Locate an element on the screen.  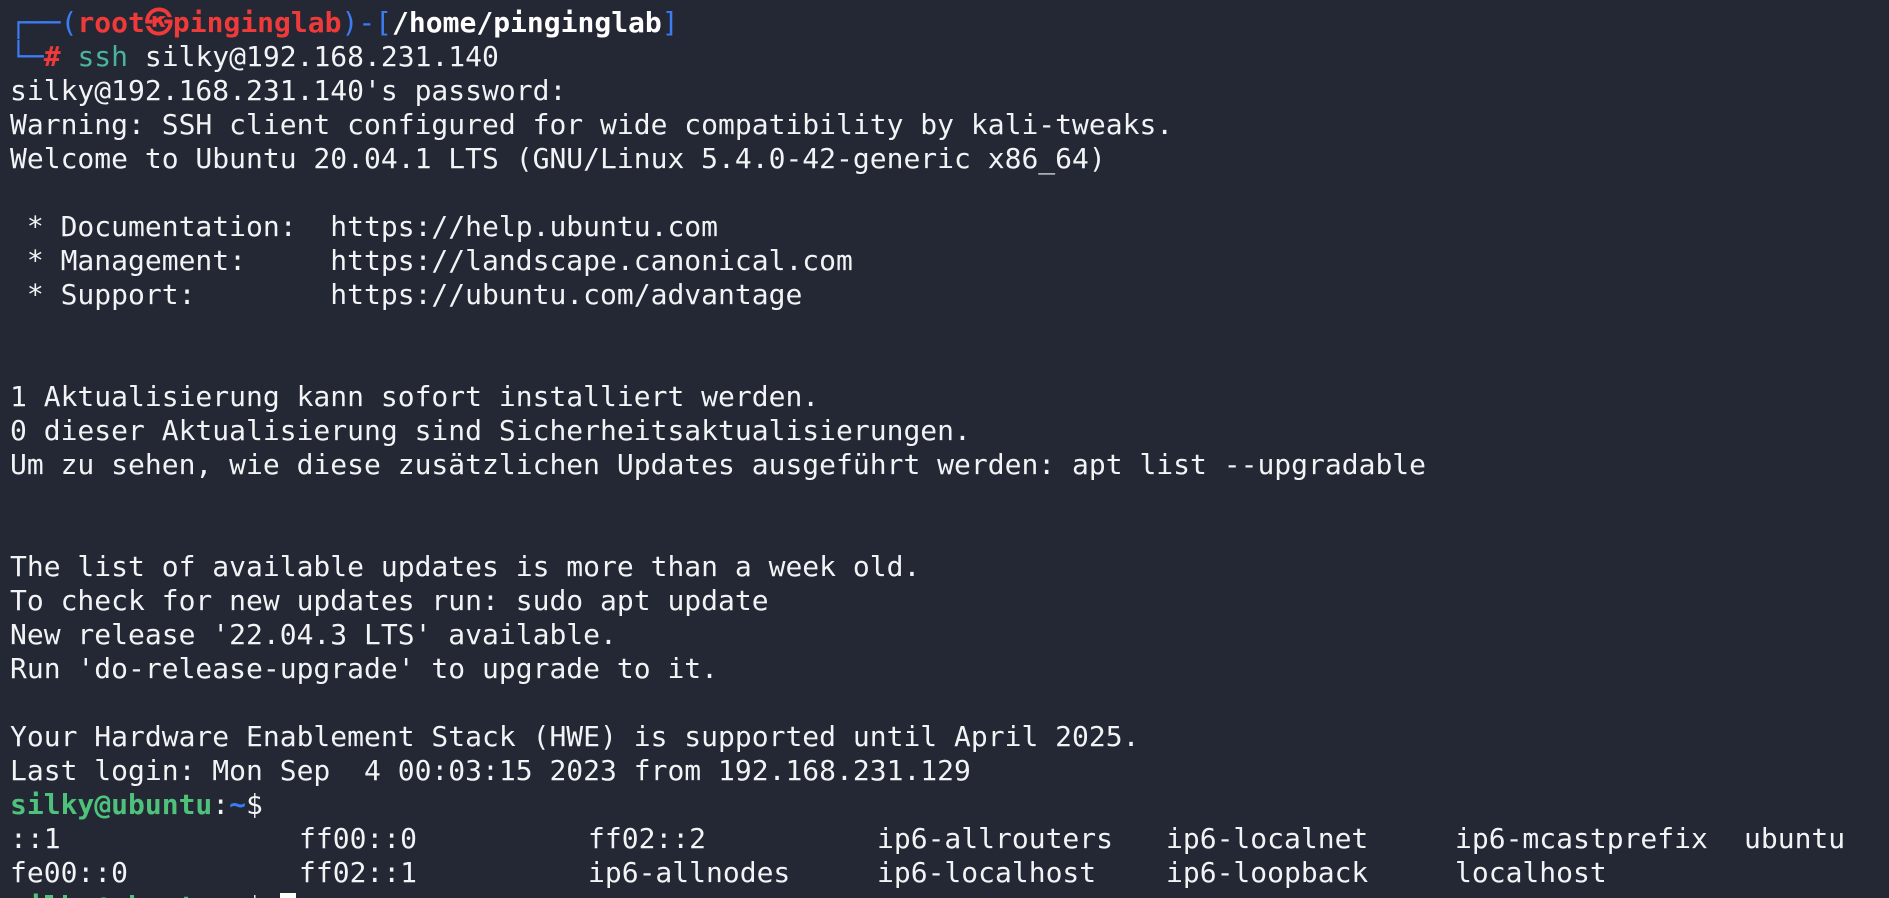
completion-item: fe00::0 is located at coordinates (69, 872).